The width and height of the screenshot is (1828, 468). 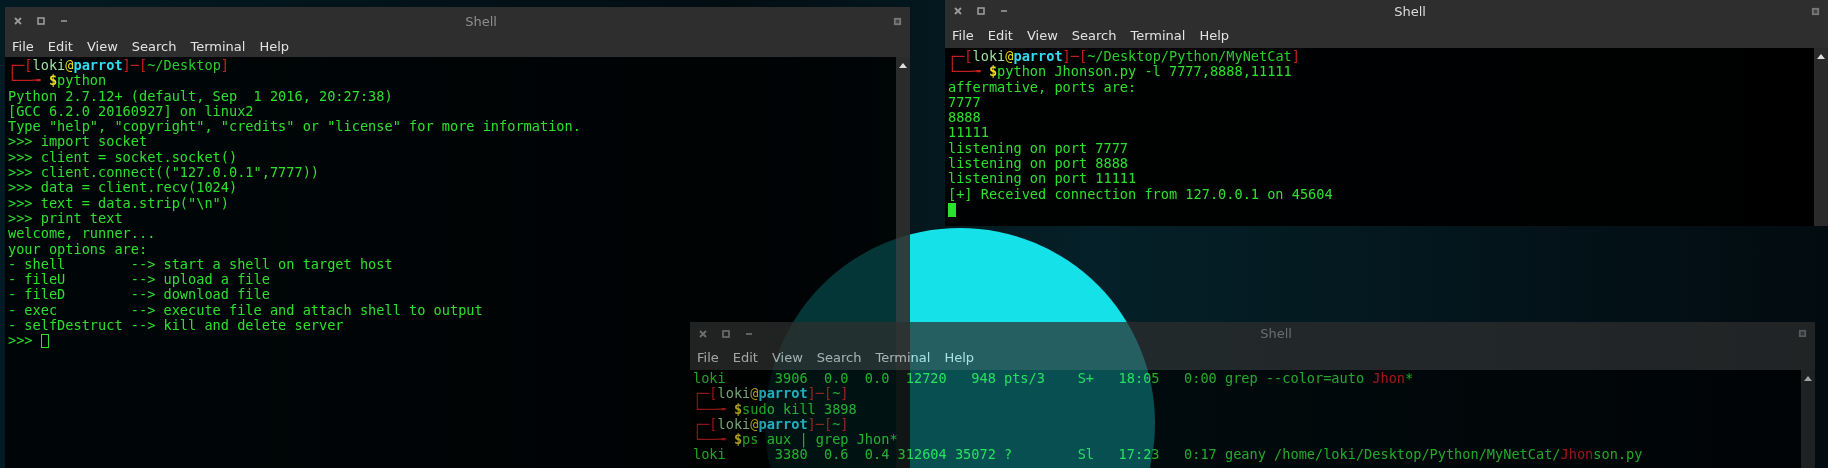 I want to click on terminal-line: - fileU --> upload a file, so click(x=139, y=280).